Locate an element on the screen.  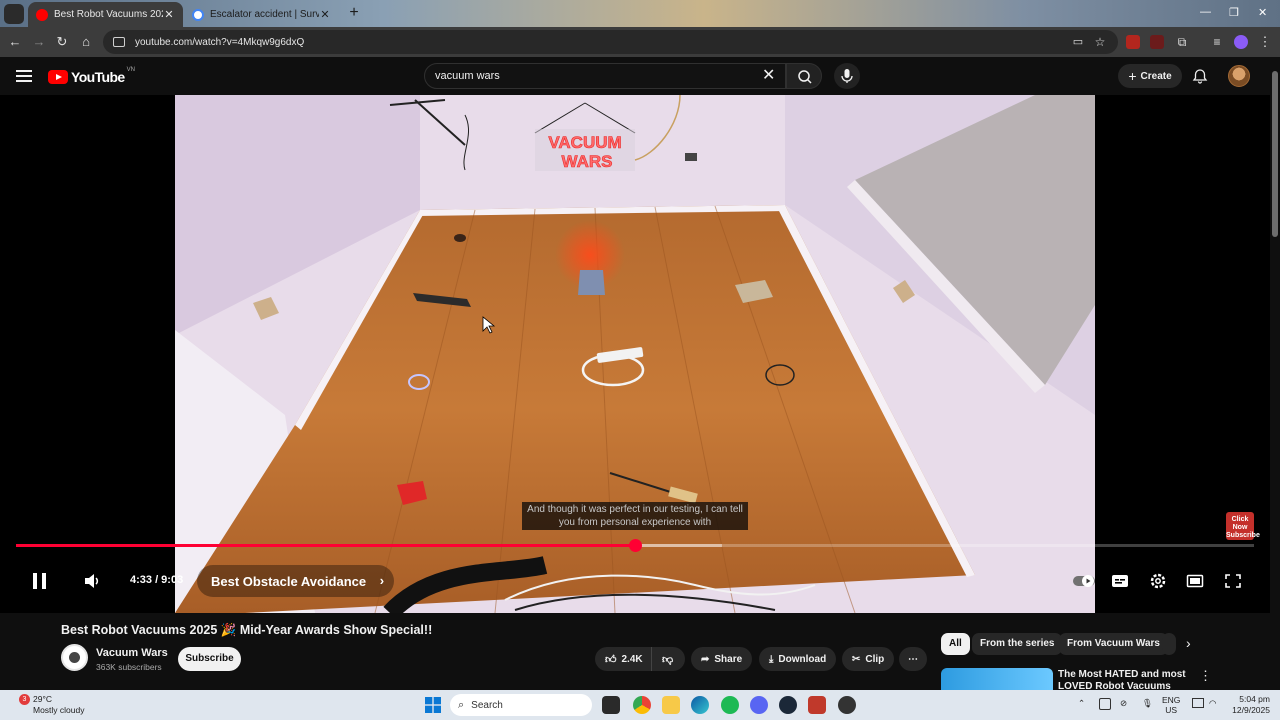
settings-button is located at coordinates (1158, 581).